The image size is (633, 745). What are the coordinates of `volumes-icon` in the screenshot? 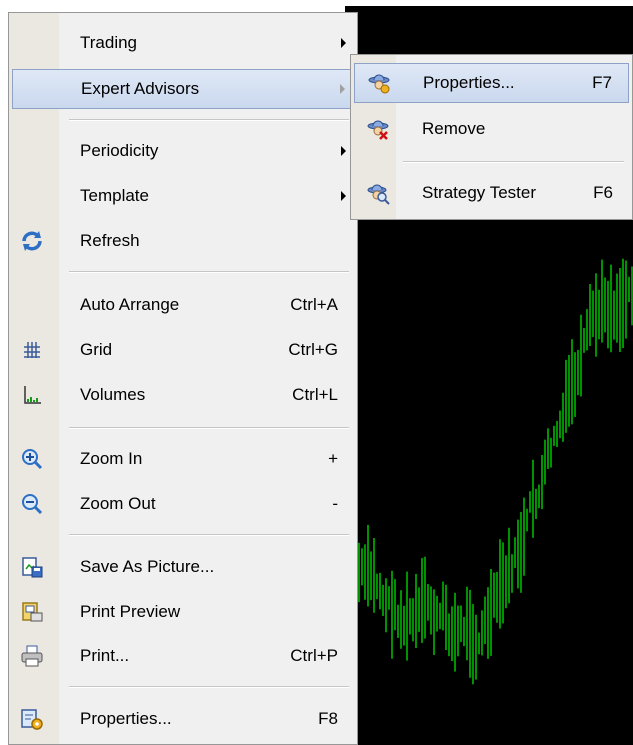 It's located at (32, 395).